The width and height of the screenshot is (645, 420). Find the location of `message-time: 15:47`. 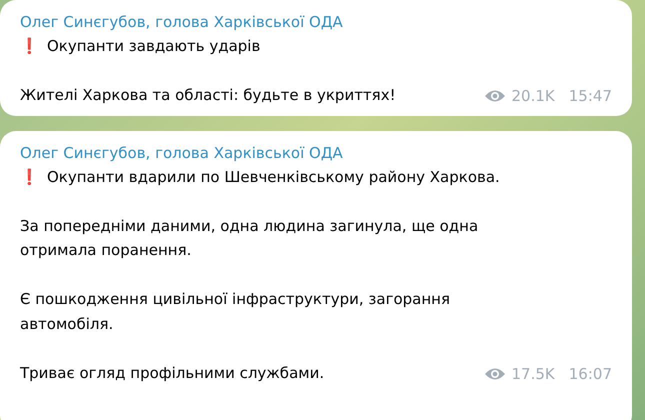

message-time: 15:47 is located at coordinates (590, 96).